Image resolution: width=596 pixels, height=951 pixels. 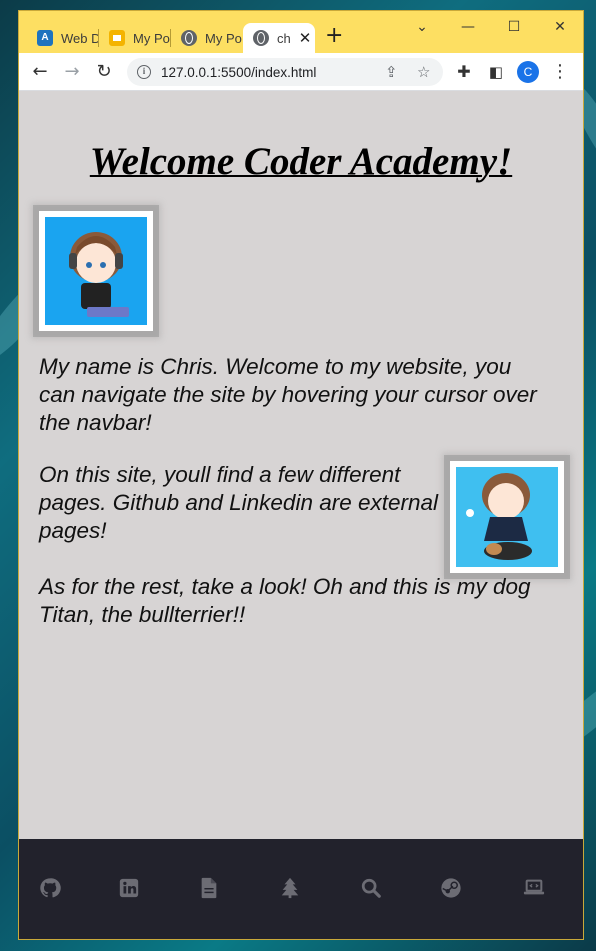 I want to click on tab-1: A Web D, so click(x=63, y=38).